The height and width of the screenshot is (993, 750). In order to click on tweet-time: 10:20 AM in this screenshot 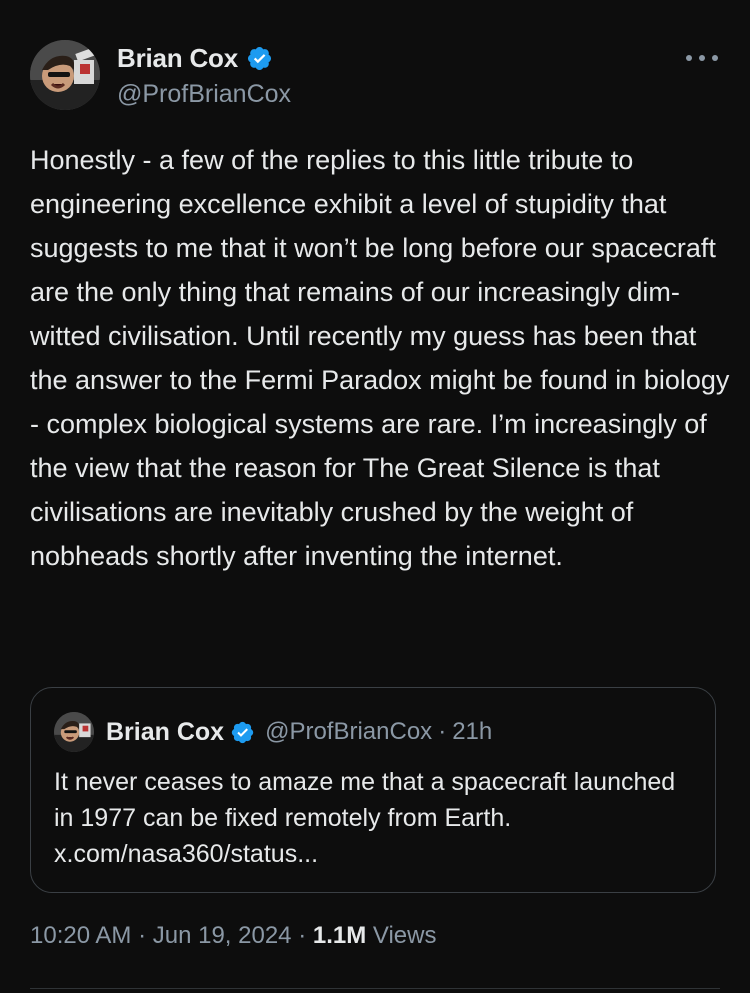, I will do `click(80, 935)`.